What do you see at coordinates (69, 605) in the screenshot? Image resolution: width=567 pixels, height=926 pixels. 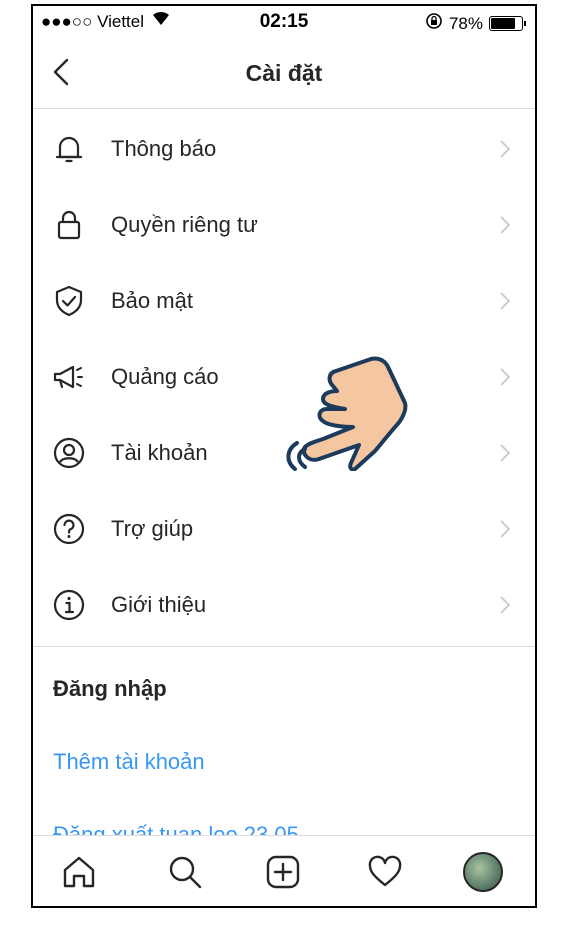 I see `info-icon` at bounding box center [69, 605].